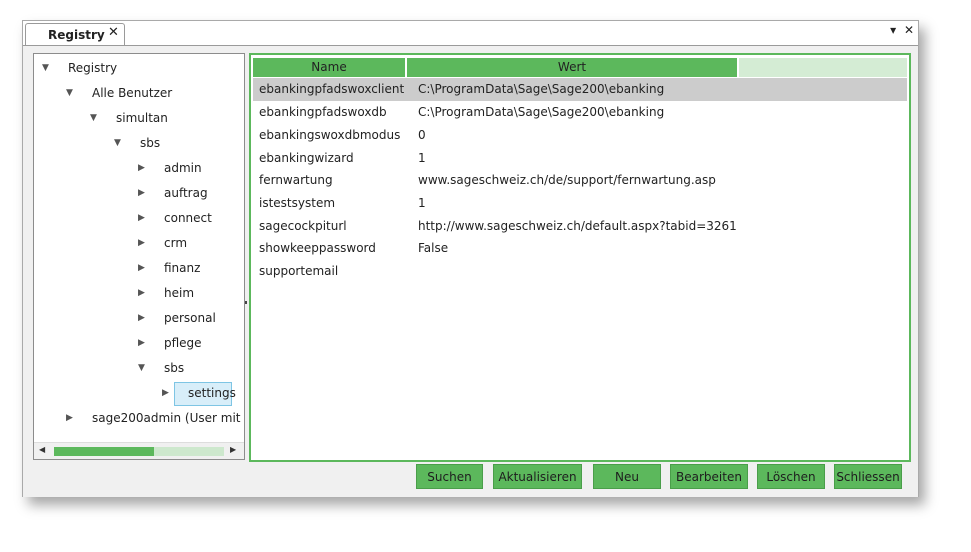 The width and height of the screenshot is (971, 552). I want to click on tree-node-auftrag: ▶ auftrag, so click(139, 193).